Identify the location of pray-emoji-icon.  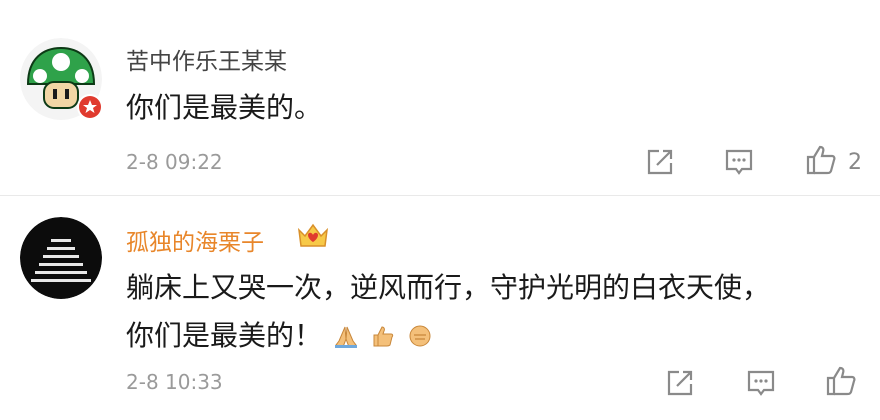
(346, 336).